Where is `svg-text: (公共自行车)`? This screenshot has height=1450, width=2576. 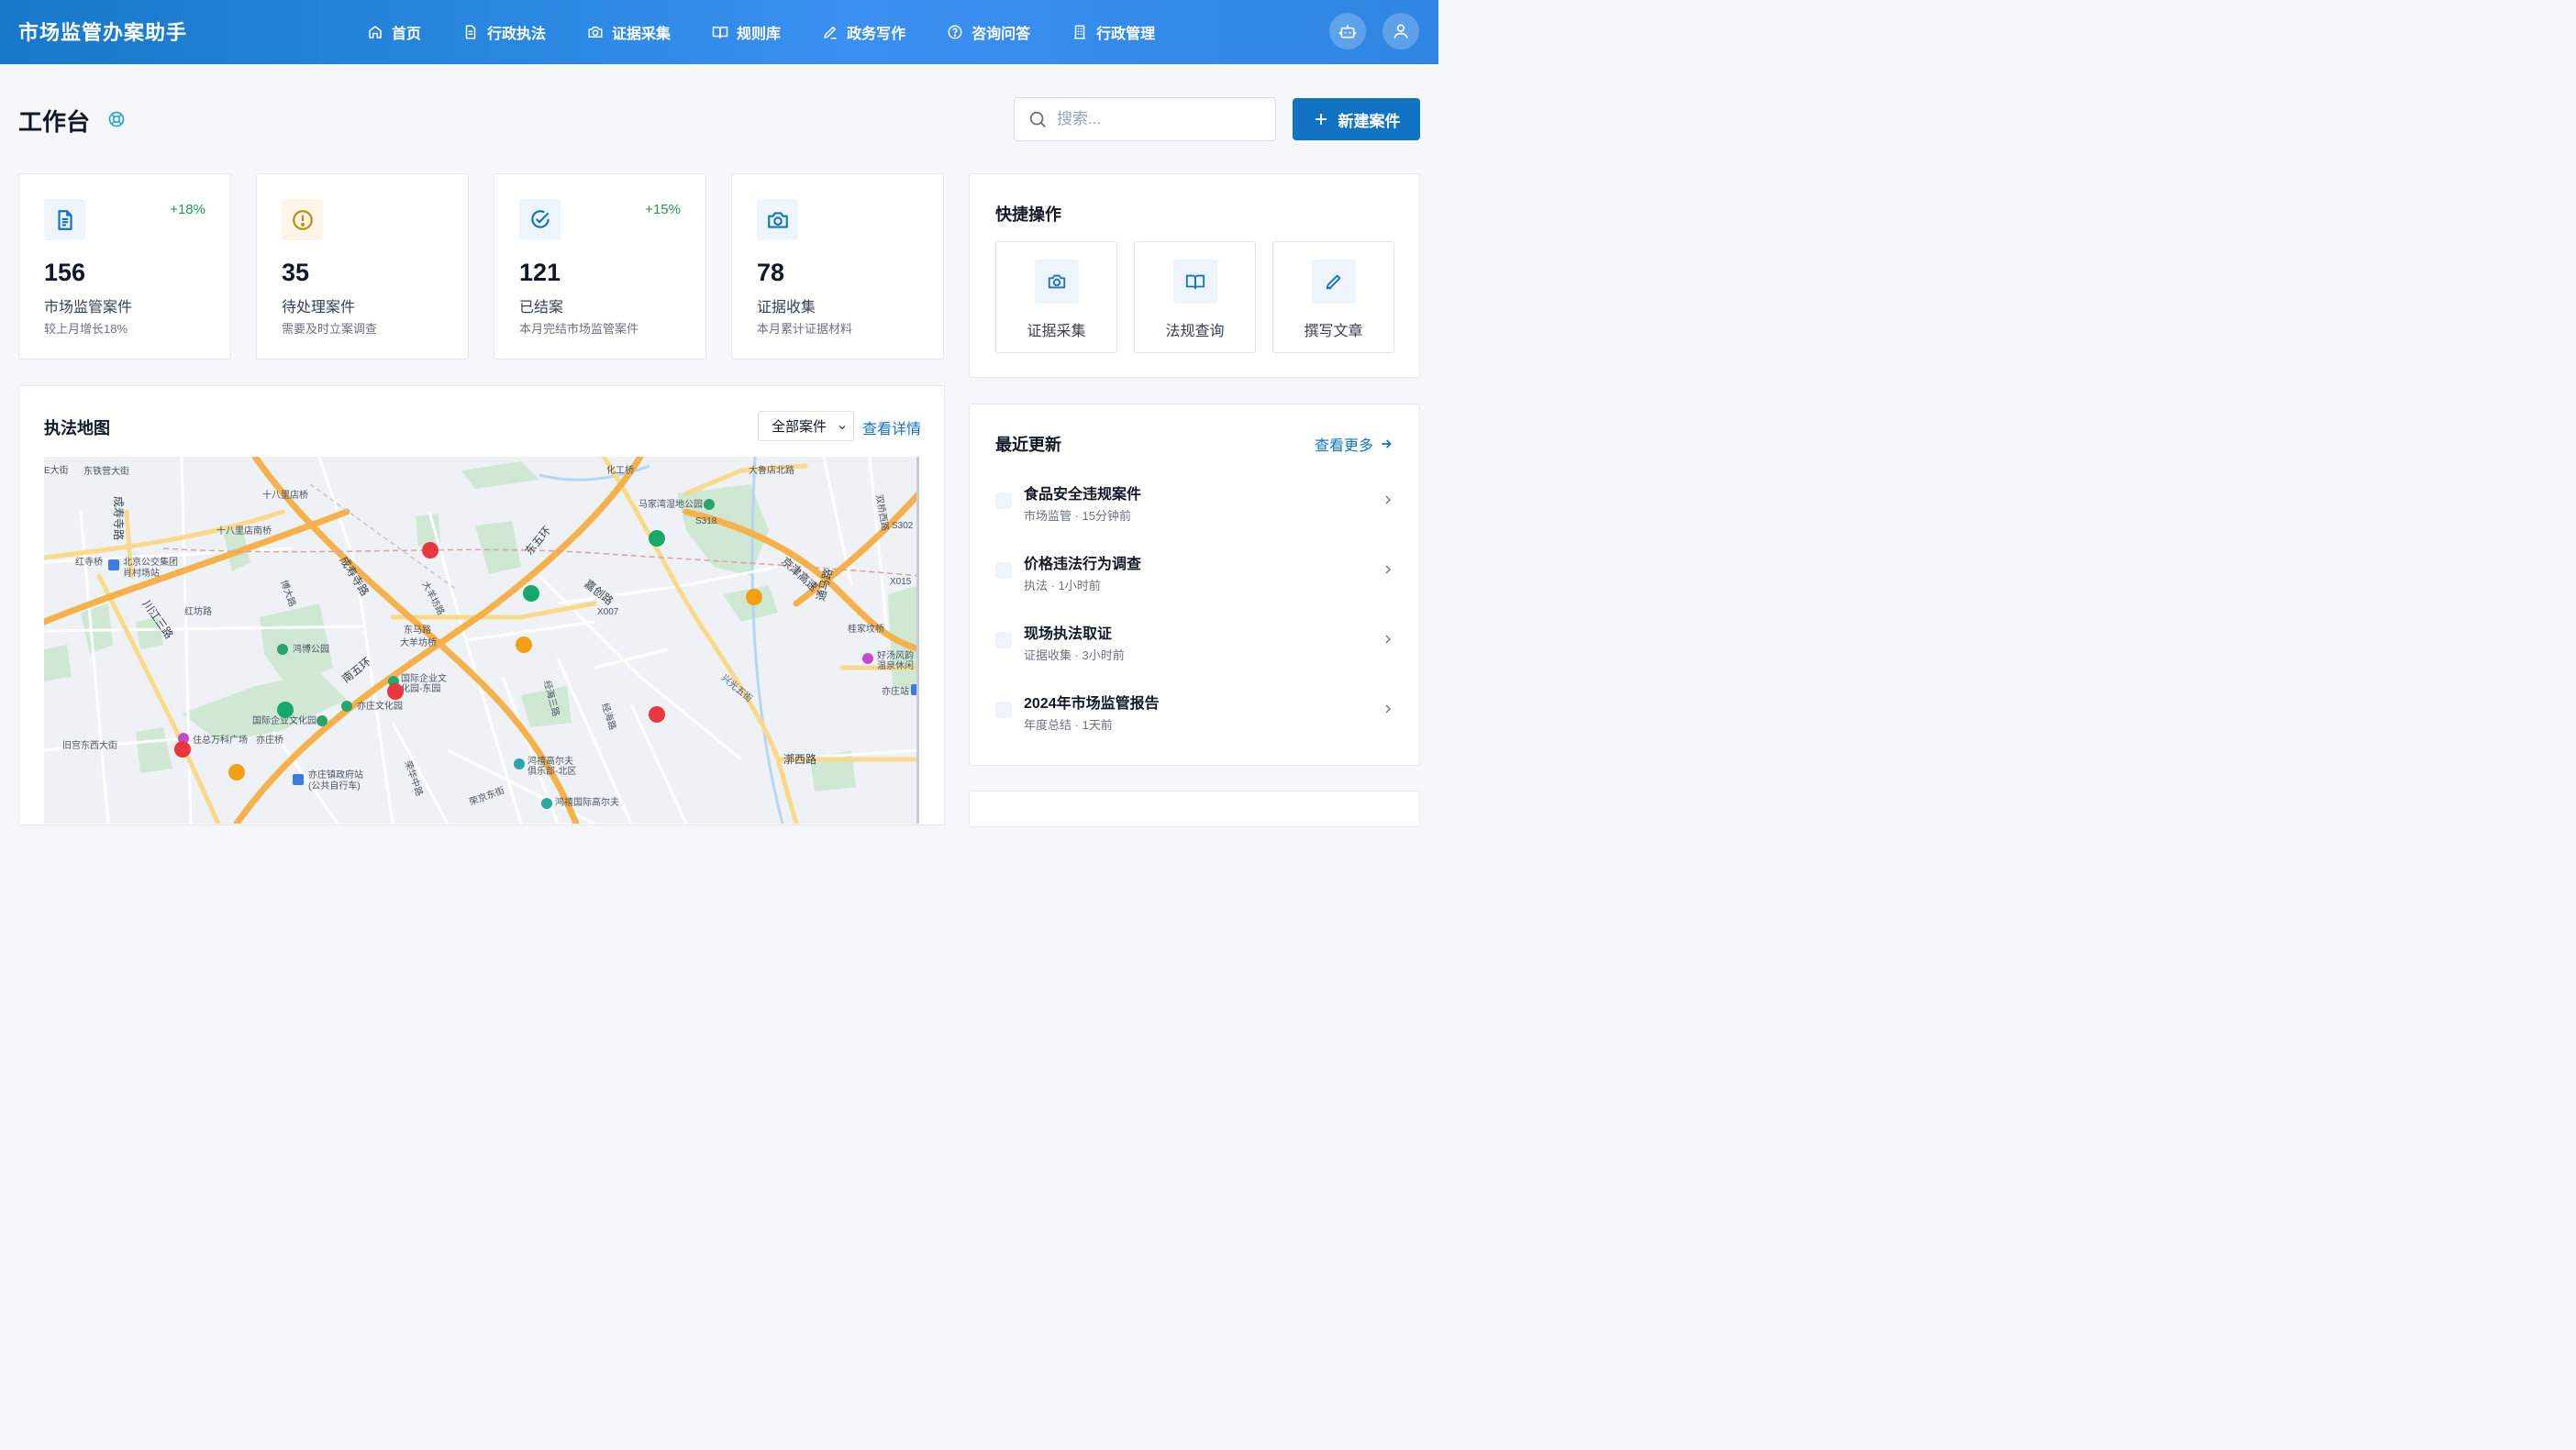 svg-text: (公共自行车) is located at coordinates (334, 785).